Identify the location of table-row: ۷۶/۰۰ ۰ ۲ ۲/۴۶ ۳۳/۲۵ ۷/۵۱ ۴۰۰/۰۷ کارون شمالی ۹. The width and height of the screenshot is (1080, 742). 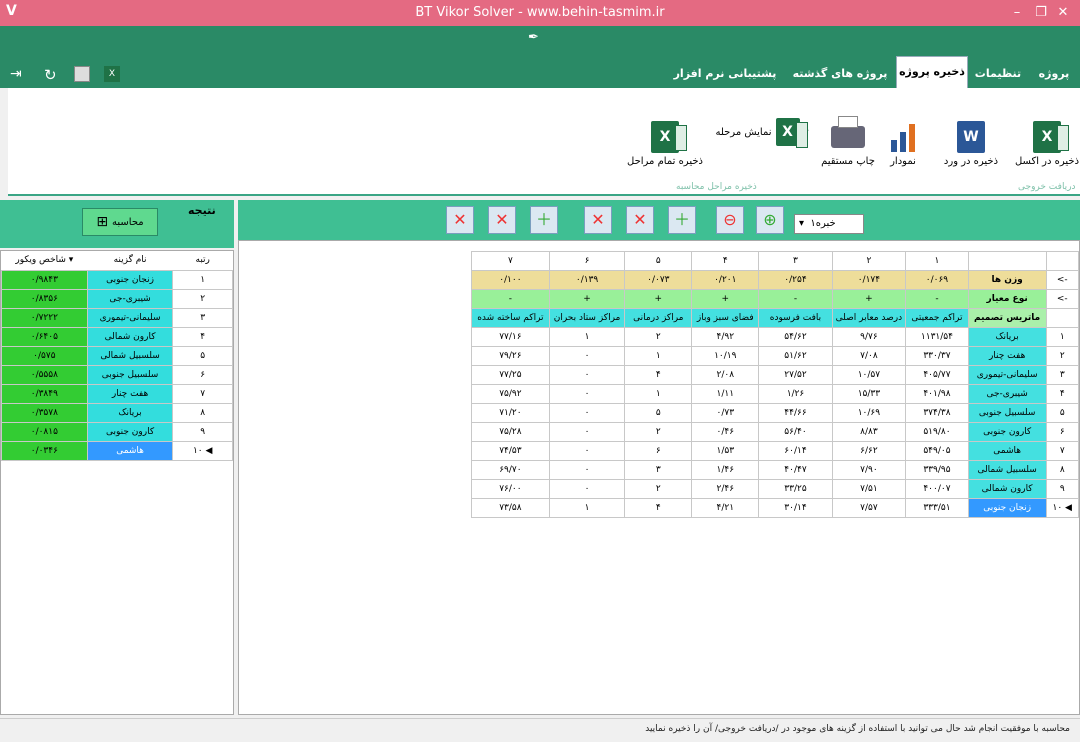
(775, 489).